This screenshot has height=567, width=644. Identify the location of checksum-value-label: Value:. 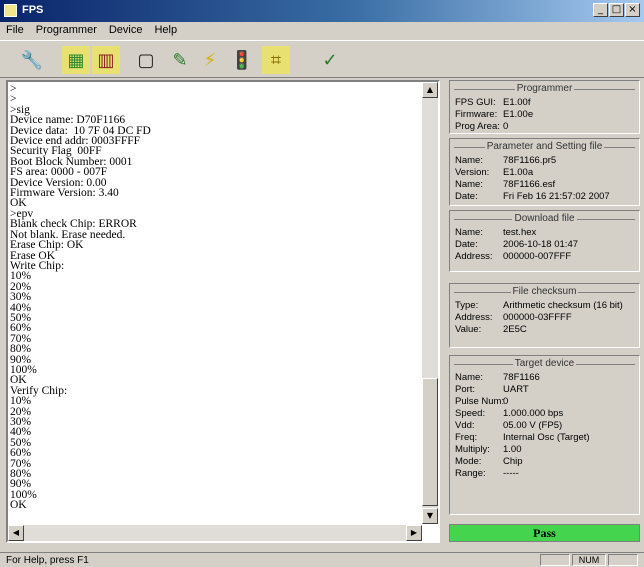
(468, 329).